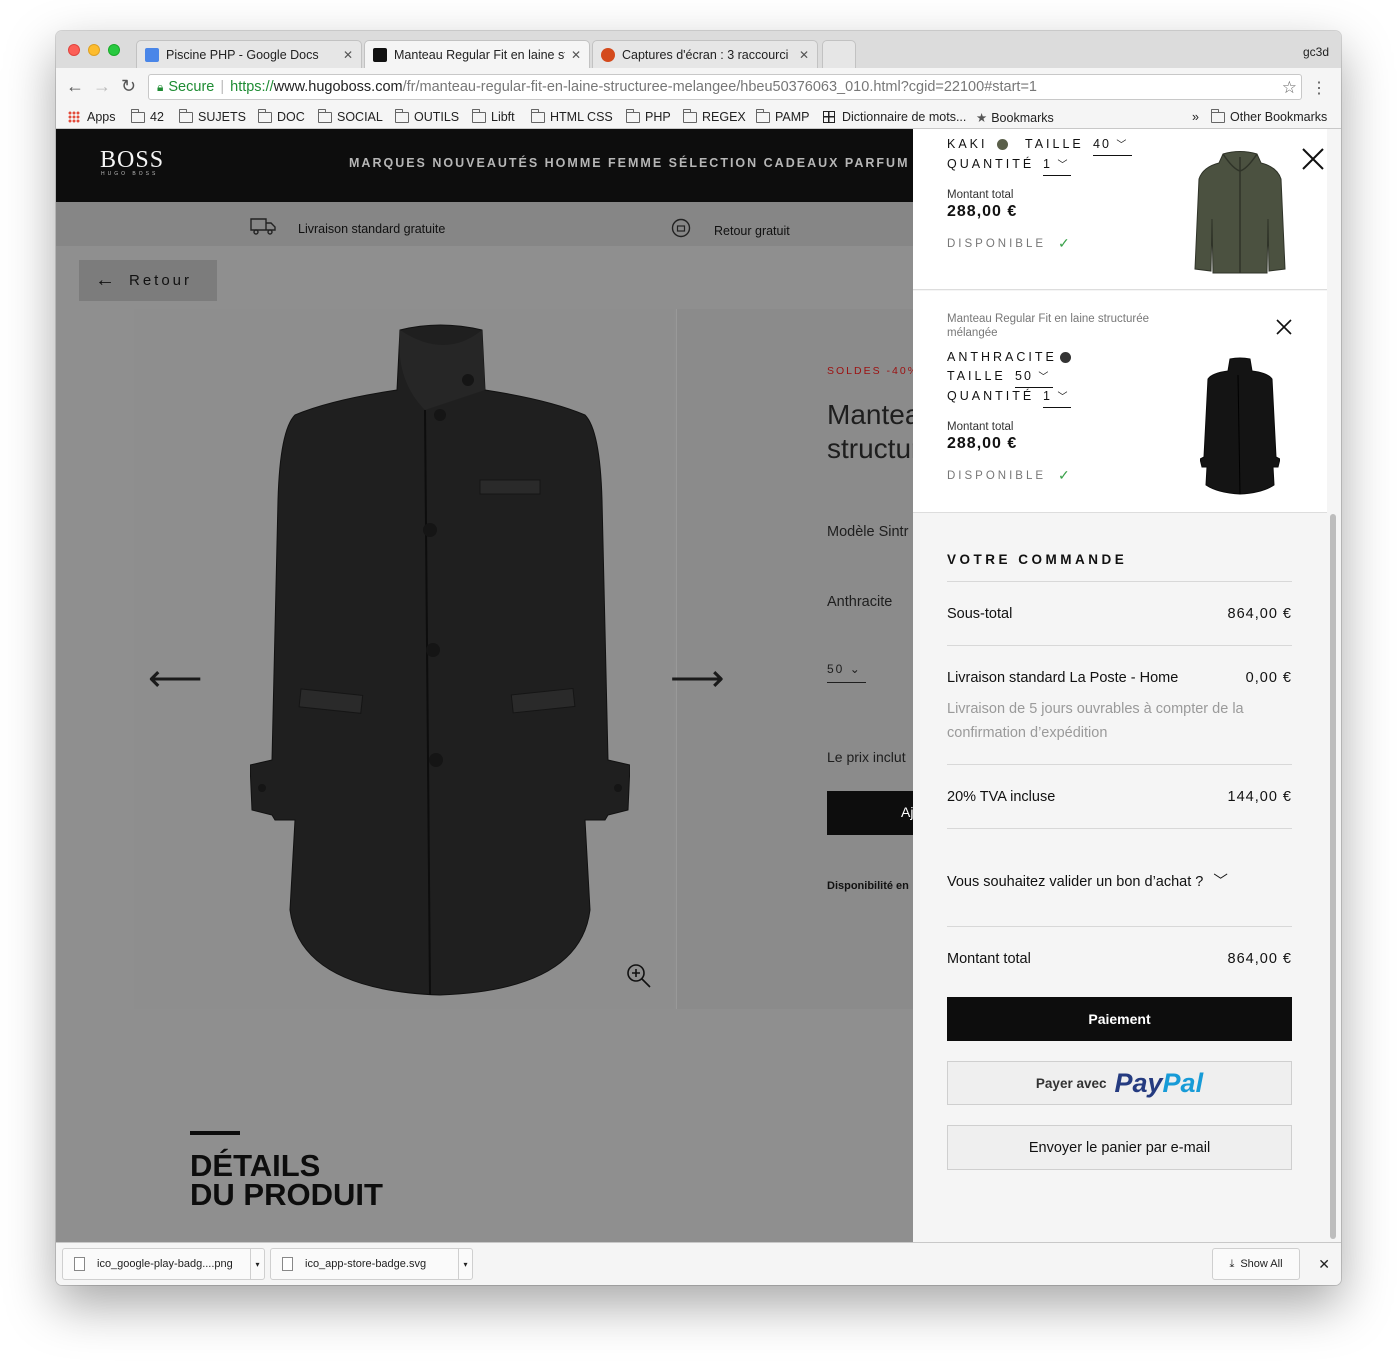 The width and height of the screenshot is (1397, 1366). Describe the element at coordinates (1316, 52) in the screenshot. I see `profile-name: gc3d` at that location.